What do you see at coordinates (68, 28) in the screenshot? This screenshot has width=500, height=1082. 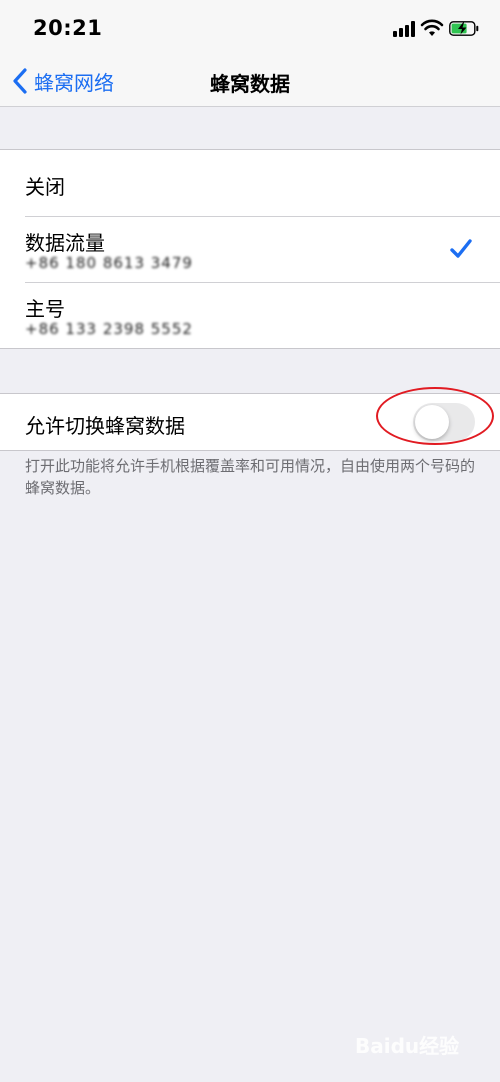 I see `status-time: 20:21` at bounding box center [68, 28].